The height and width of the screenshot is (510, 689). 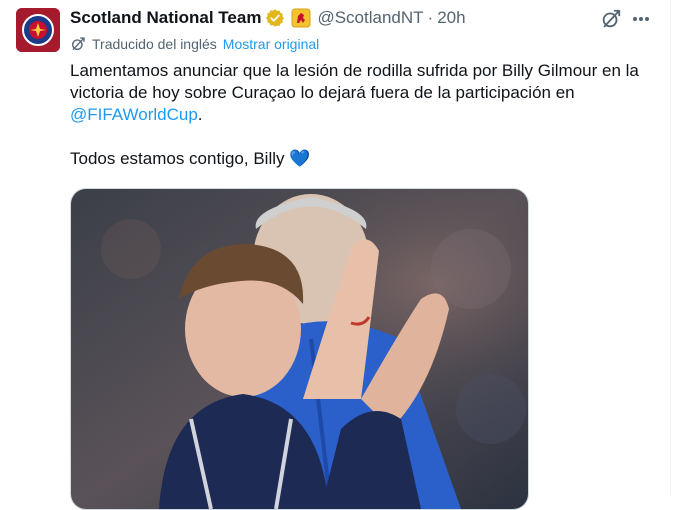 I want to click on gold-verified-badge-icon, so click(x=275, y=18).